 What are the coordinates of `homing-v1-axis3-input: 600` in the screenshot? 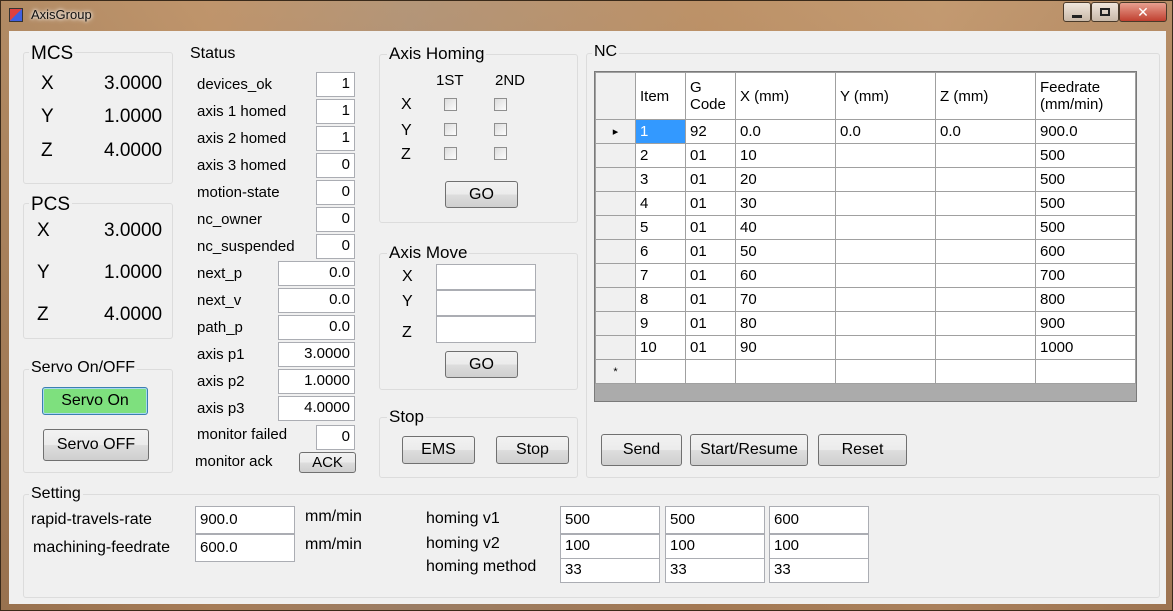 It's located at (819, 520).